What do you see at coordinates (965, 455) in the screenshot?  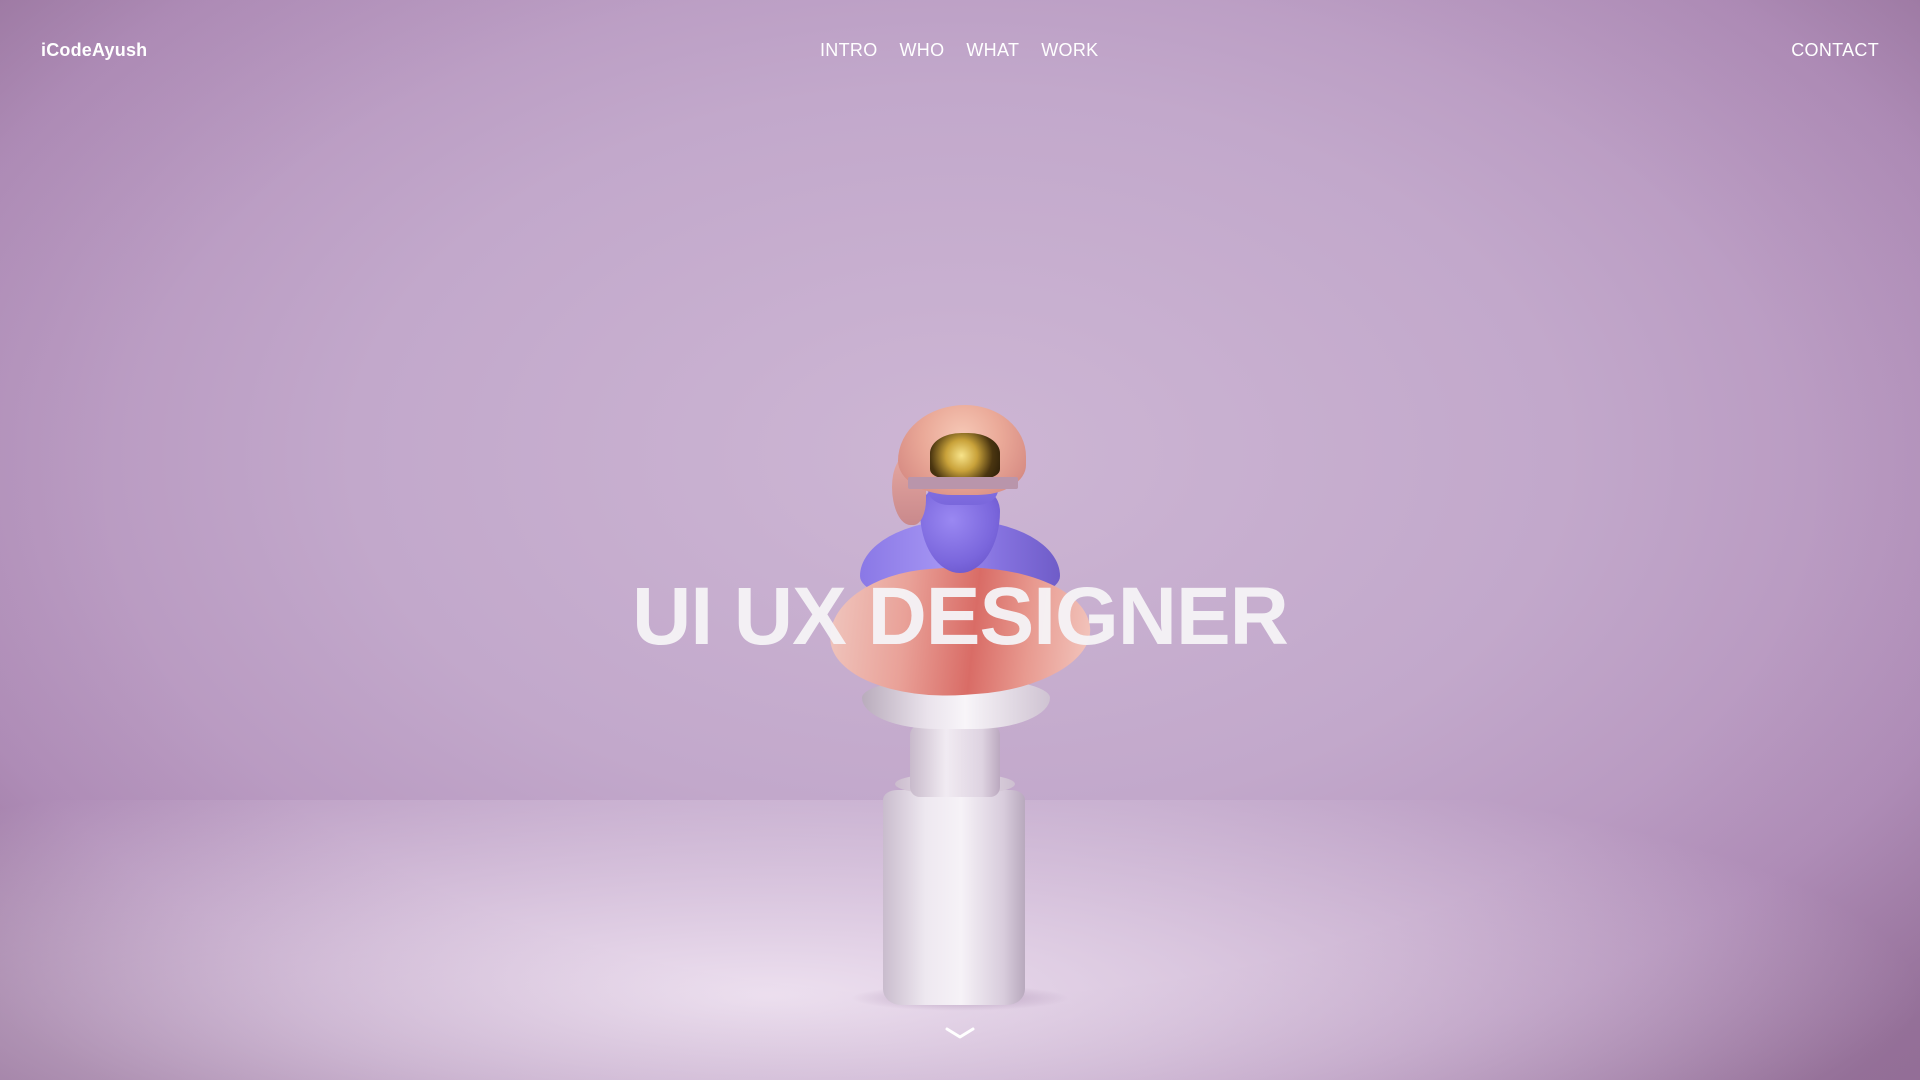 I see `bust-gold-mask` at bounding box center [965, 455].